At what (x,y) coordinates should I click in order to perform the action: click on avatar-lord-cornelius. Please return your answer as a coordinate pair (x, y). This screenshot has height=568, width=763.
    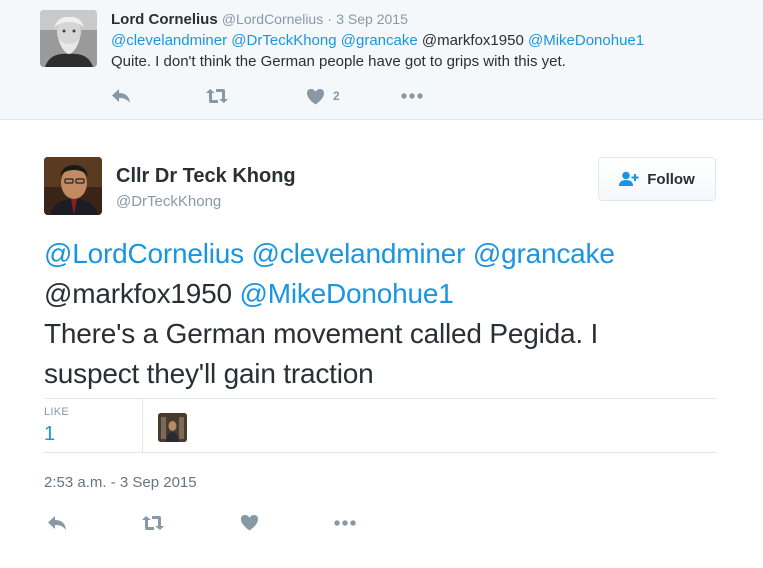
    Looking at the image, I should click on (68, 38).